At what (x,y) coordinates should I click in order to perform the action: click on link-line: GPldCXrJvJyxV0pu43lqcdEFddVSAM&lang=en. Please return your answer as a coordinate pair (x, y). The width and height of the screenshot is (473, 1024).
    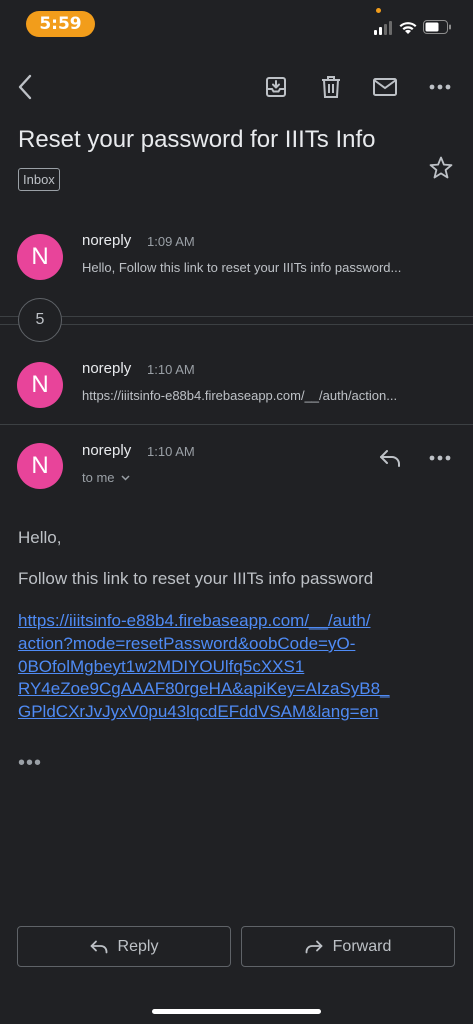
    Looking at the image, I should click on (198, 712).